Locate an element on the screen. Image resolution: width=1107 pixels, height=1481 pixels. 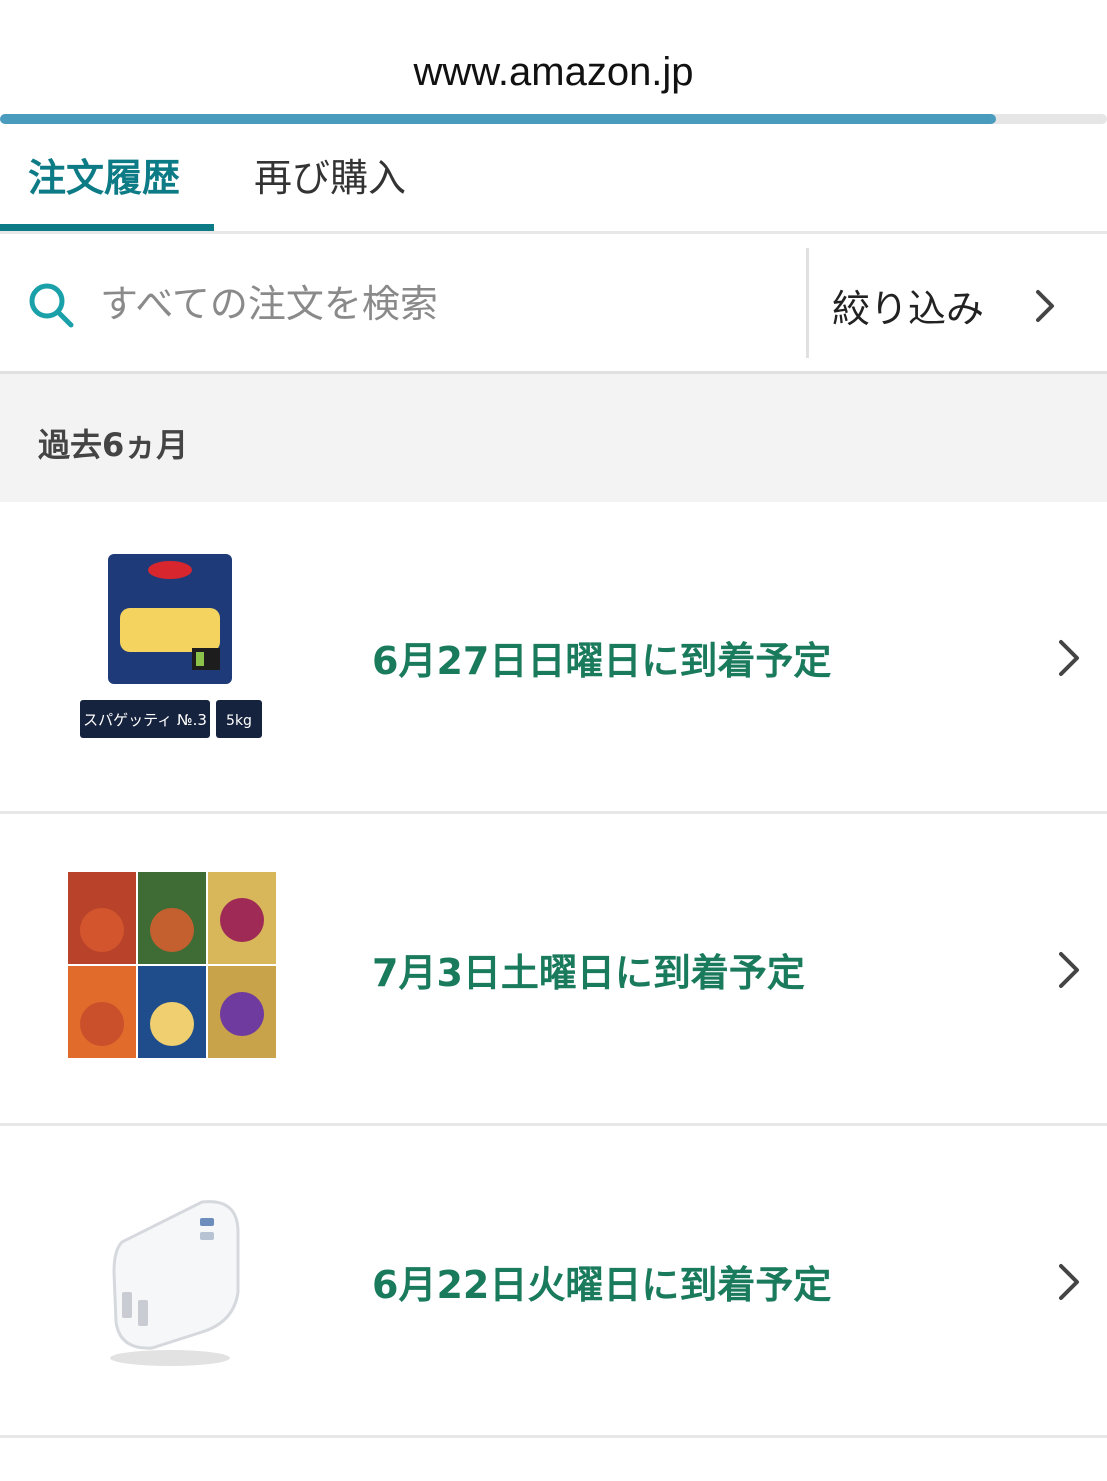
search-row: 絞り込み is located at coordinates (553, 304).